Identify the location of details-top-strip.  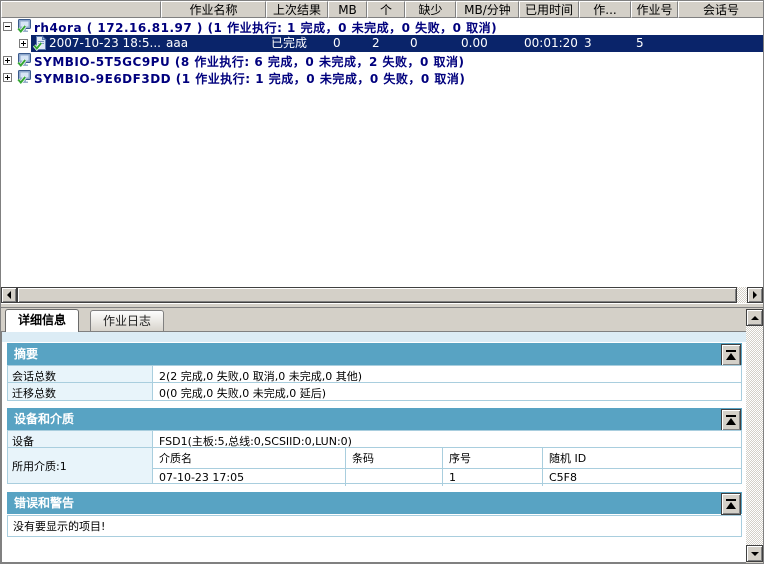
(374, 337).